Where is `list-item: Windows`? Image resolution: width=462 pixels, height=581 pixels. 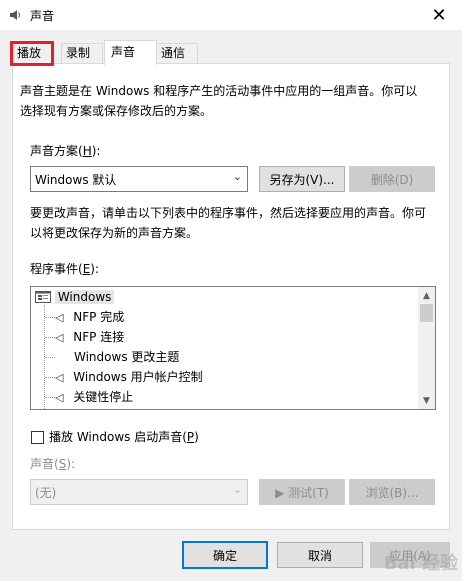 list-item: Windows is located at coordinates (75, 297).